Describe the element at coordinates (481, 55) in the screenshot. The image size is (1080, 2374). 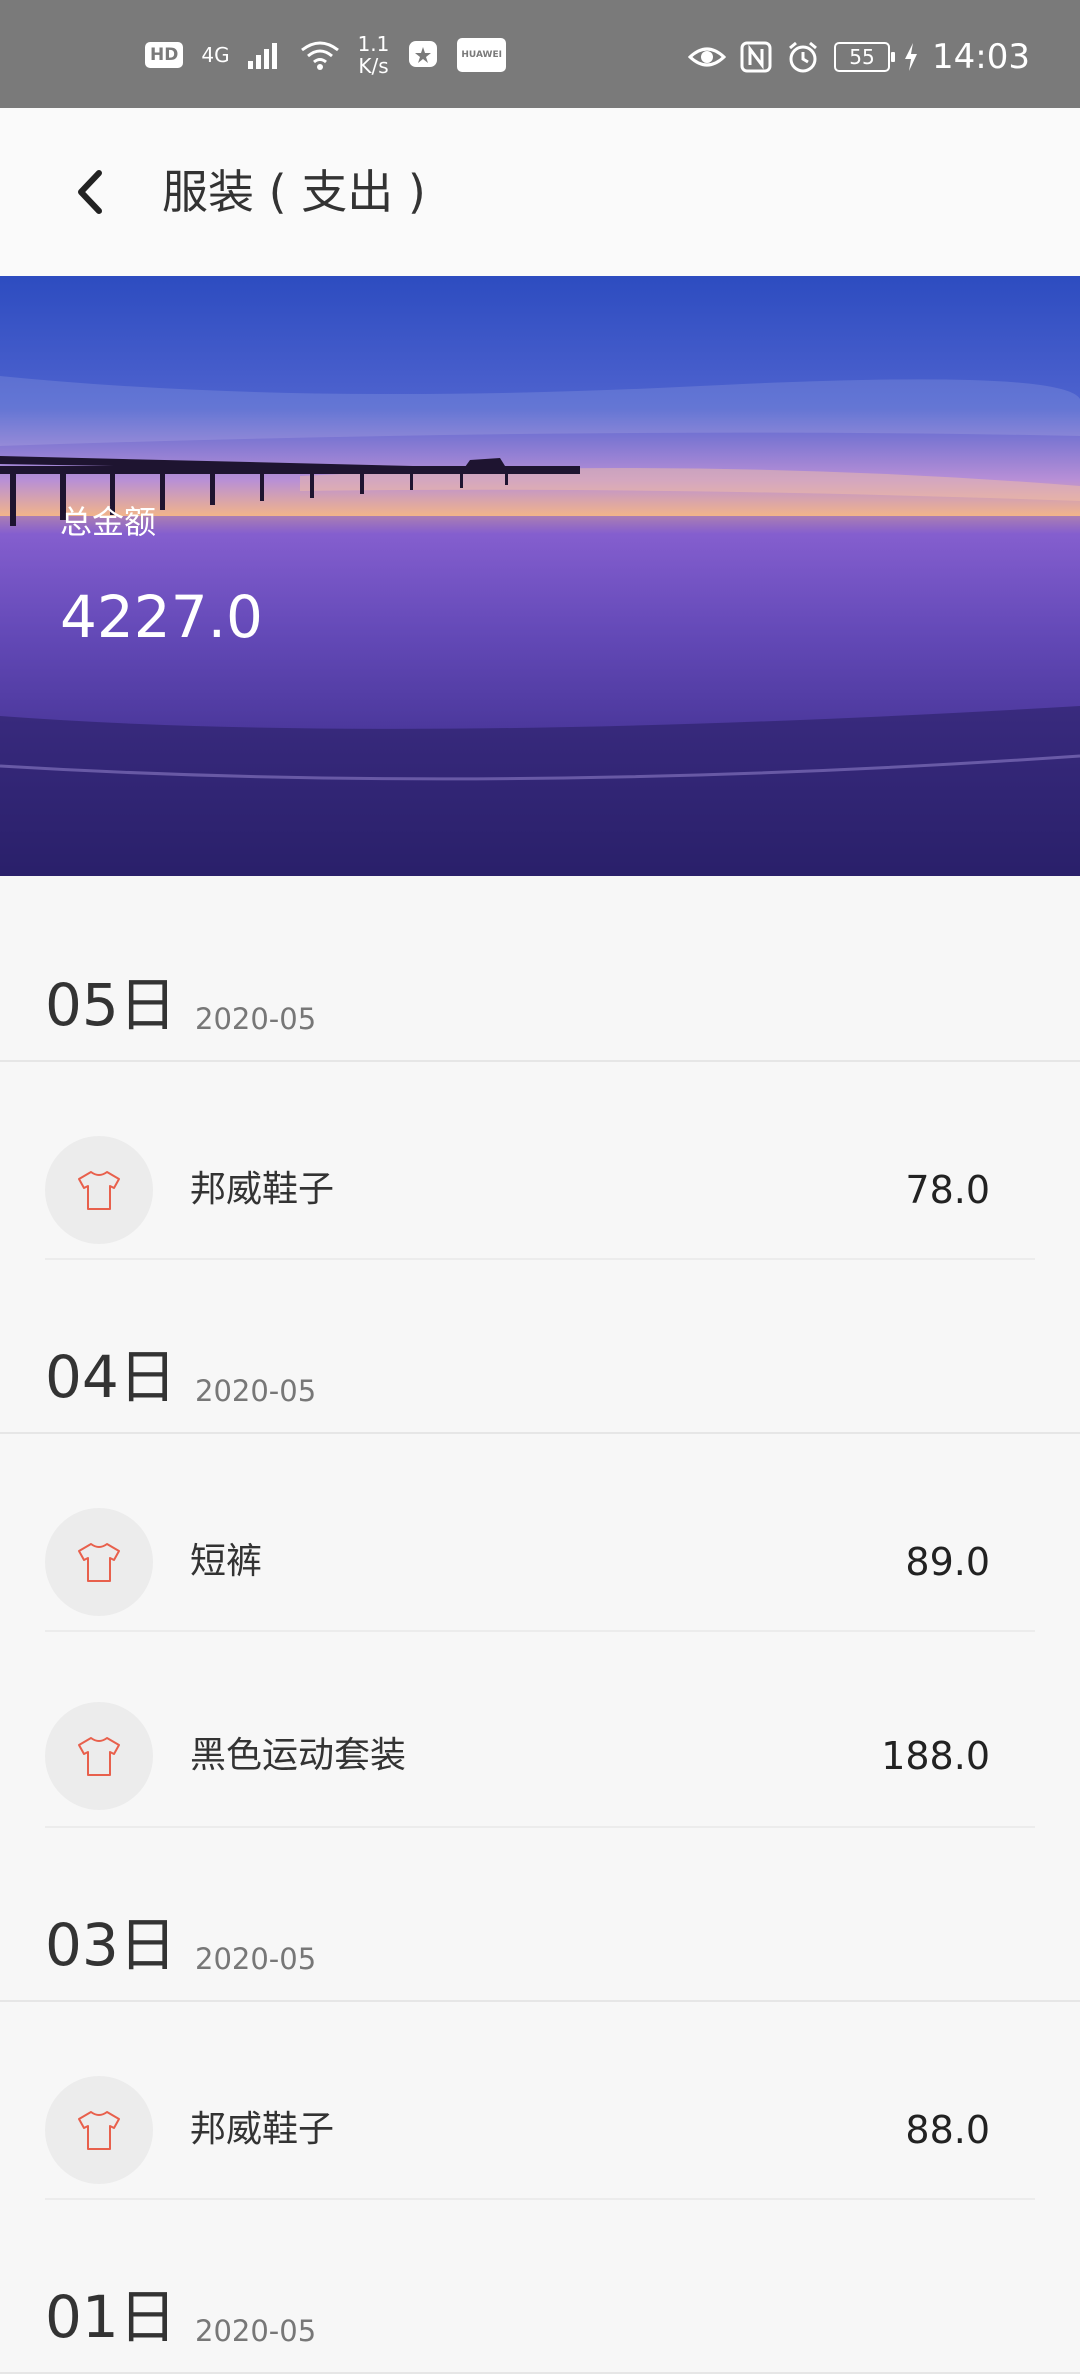
I see `huawei-icon: HUAWEI` at that location.